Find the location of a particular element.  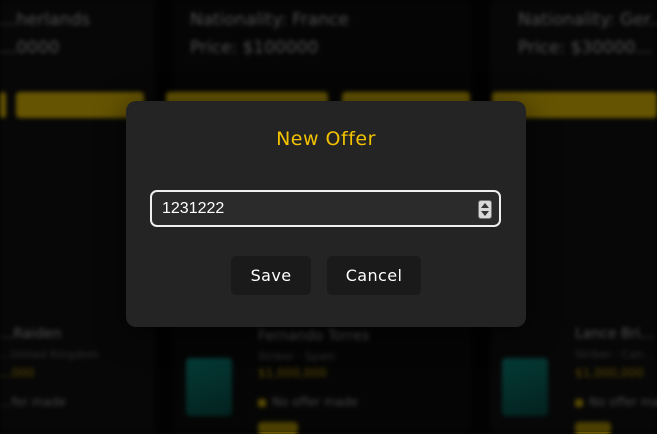

offer-amount-value: 1231222 is located at coordinates (193, 208).